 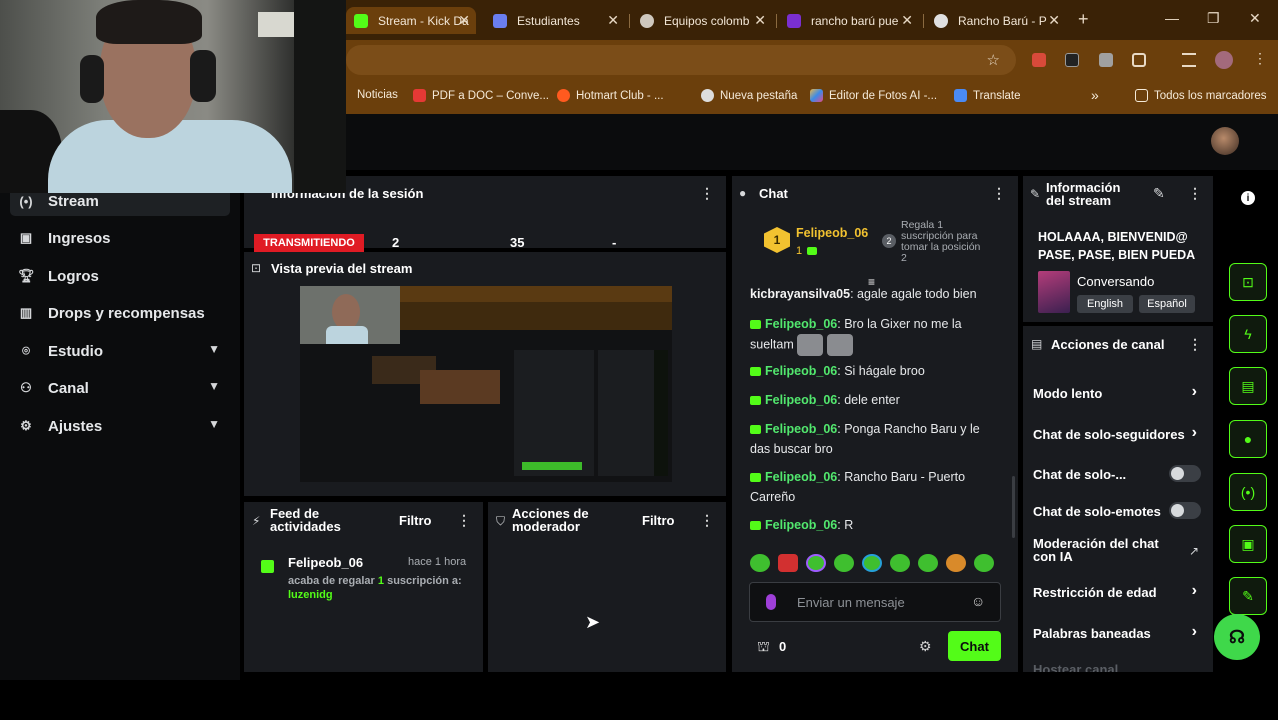 What do you see at coordinates (1201, 95) in the screenshot?
I see `all-bookmarks-button: Todos los marcadores` at bounding box center [1201, 95].